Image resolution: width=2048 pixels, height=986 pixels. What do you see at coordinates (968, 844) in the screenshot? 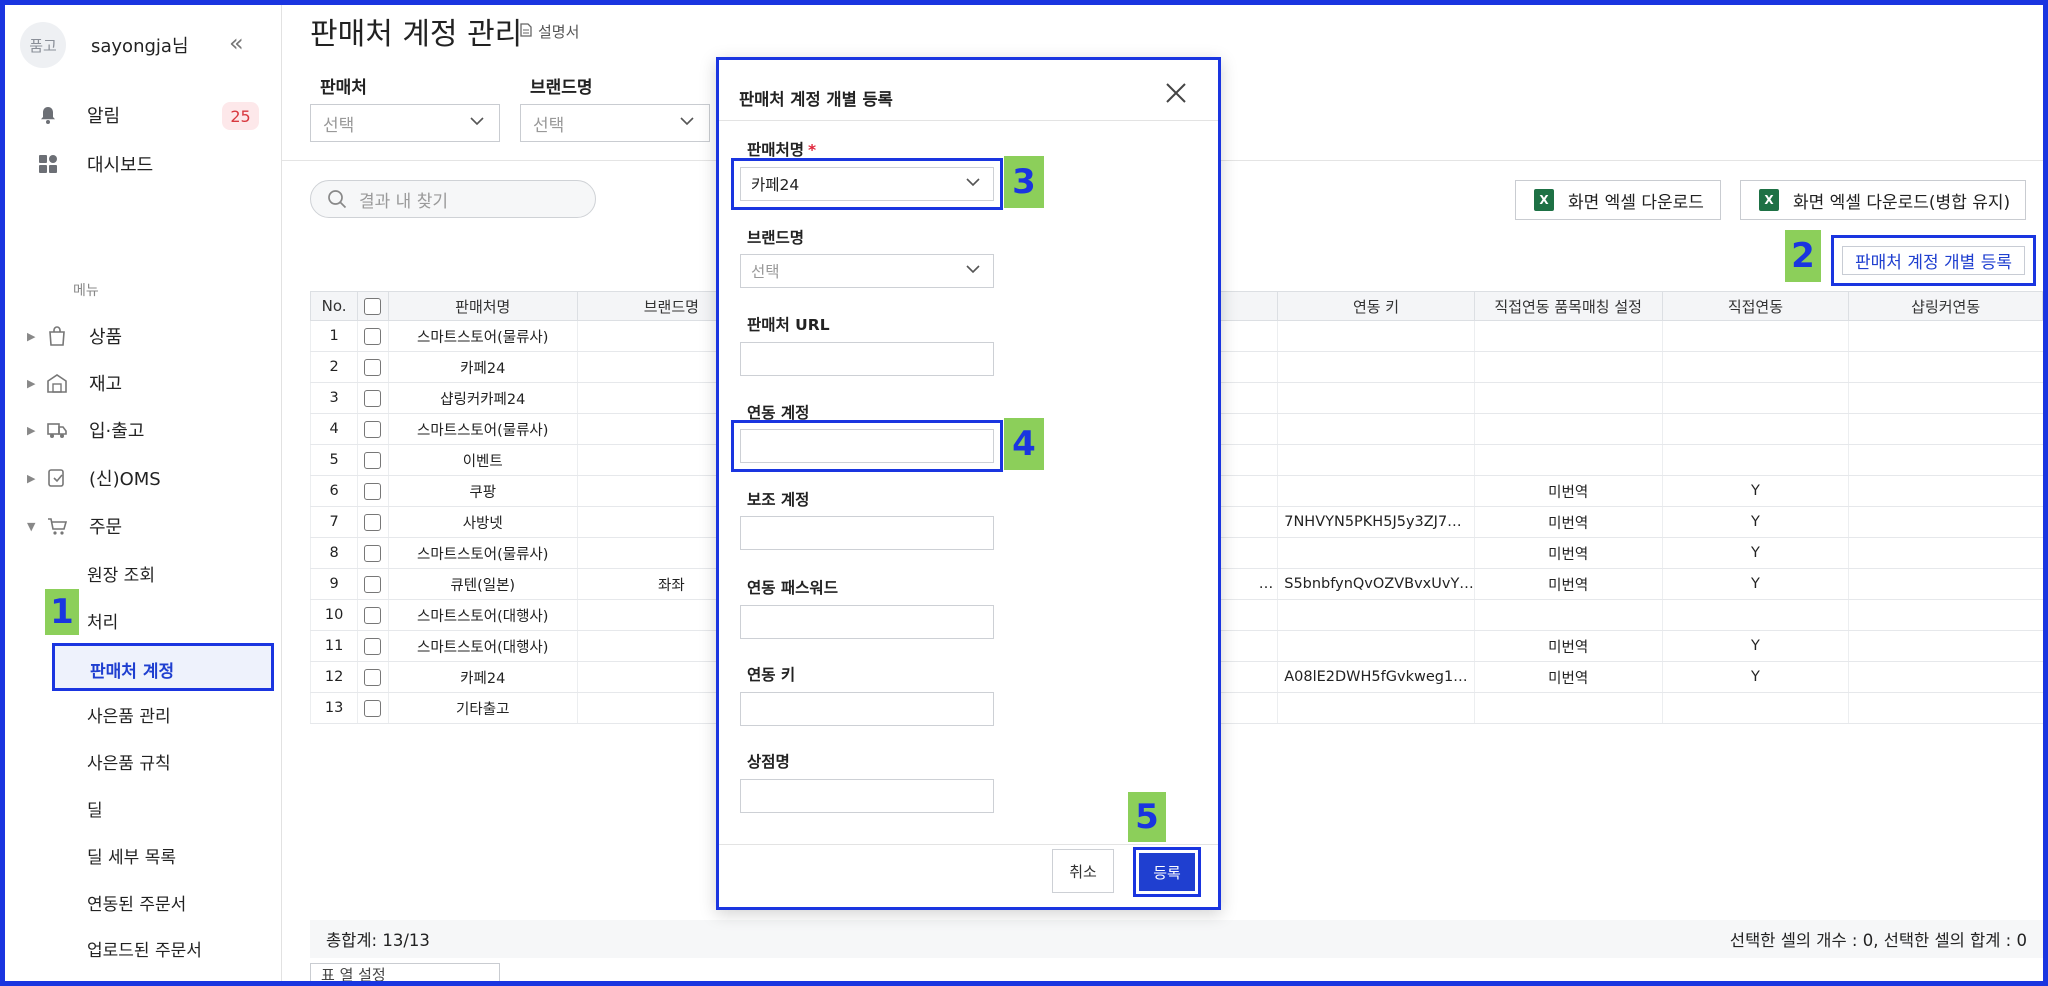
I see `modal-footer-divider` at bounding box center [968, 844].